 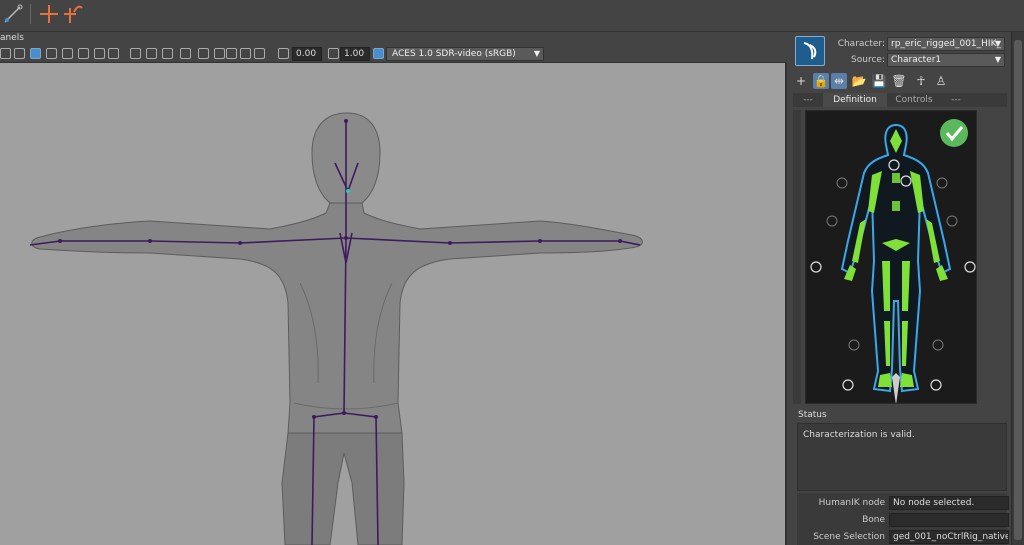 I want to click on exposure-icon, so click(x=283, y=53).